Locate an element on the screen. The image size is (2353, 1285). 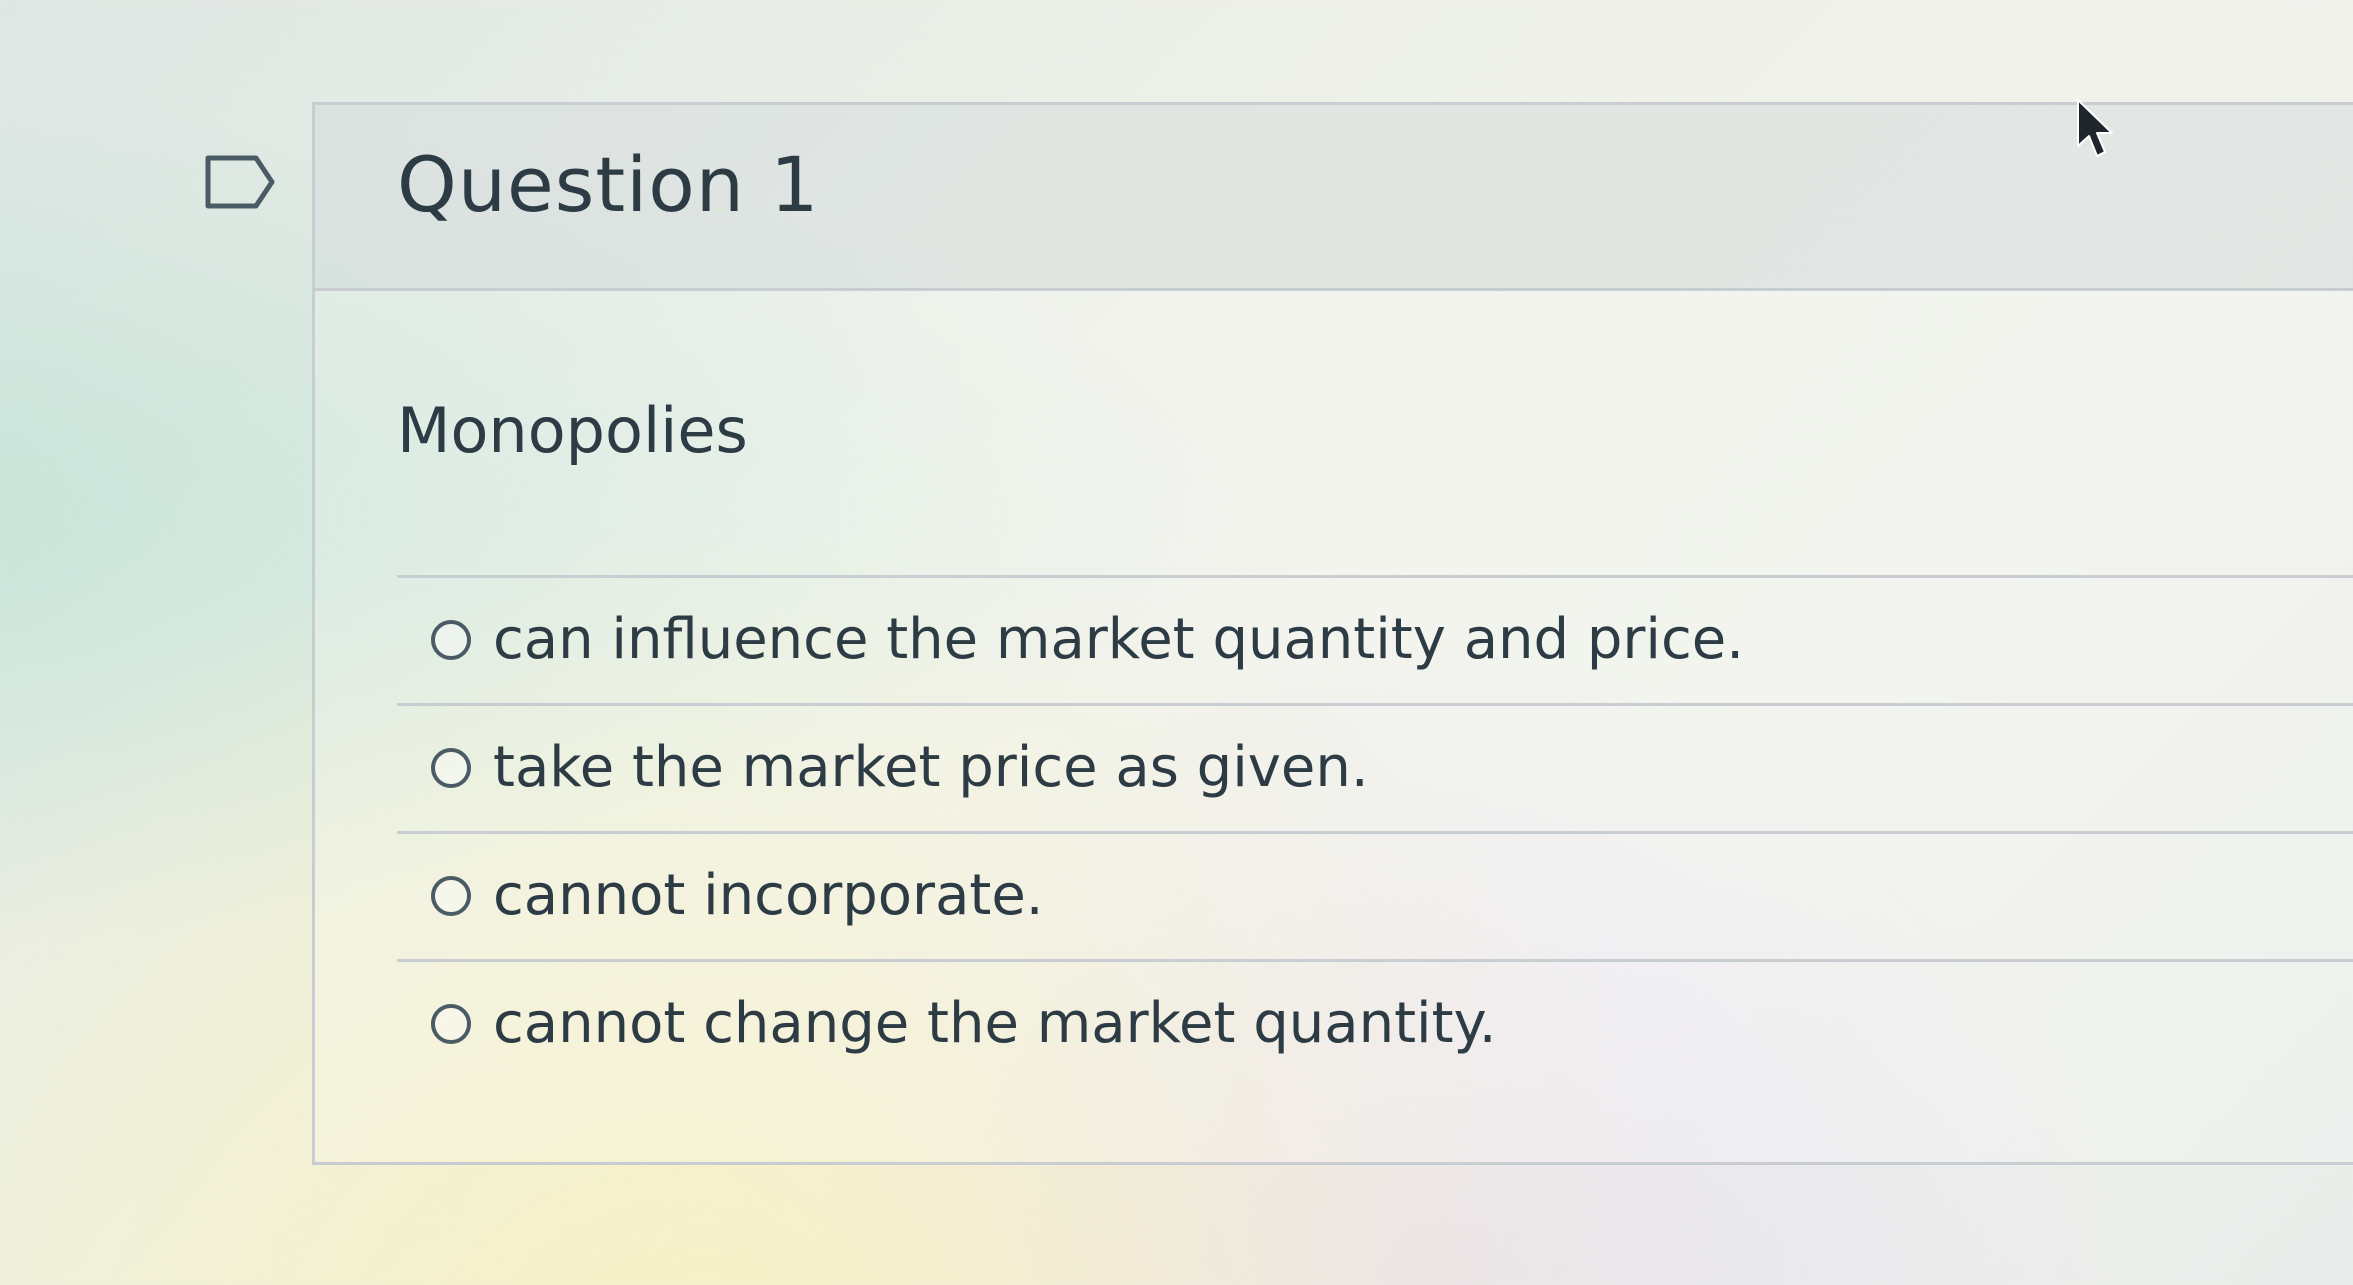
question-title: Question 1 is located at coordinates (608, 184).